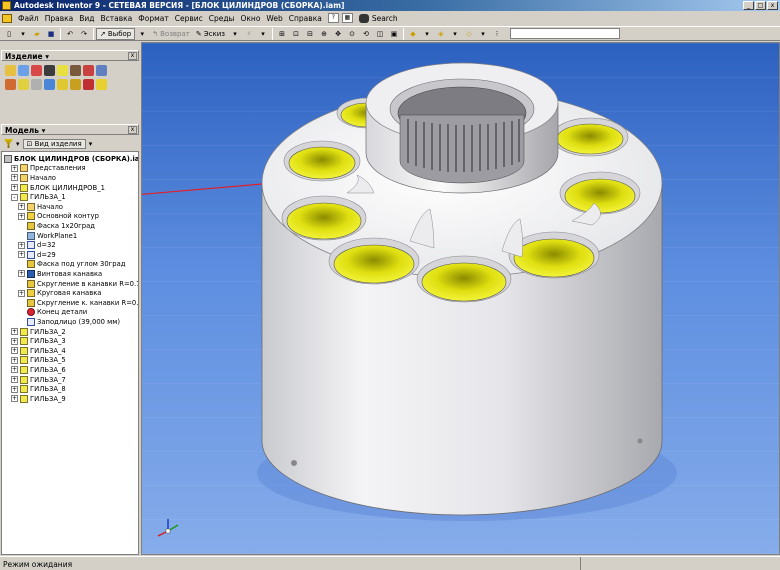 The height and width of the screenshot is (570, 780). Describe the element at coordinates (37, 255) in the screenshot. I see `tree-node: + d=29` at that location.